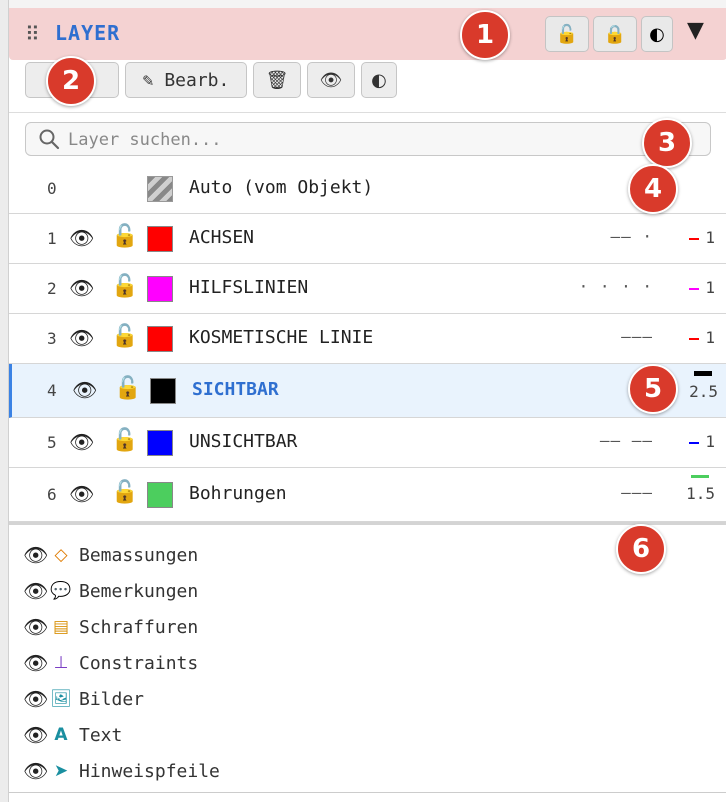 The height and width of the screenshot is (802, 726). I want to click on collapse-icon: ▼, so click(695, 30).